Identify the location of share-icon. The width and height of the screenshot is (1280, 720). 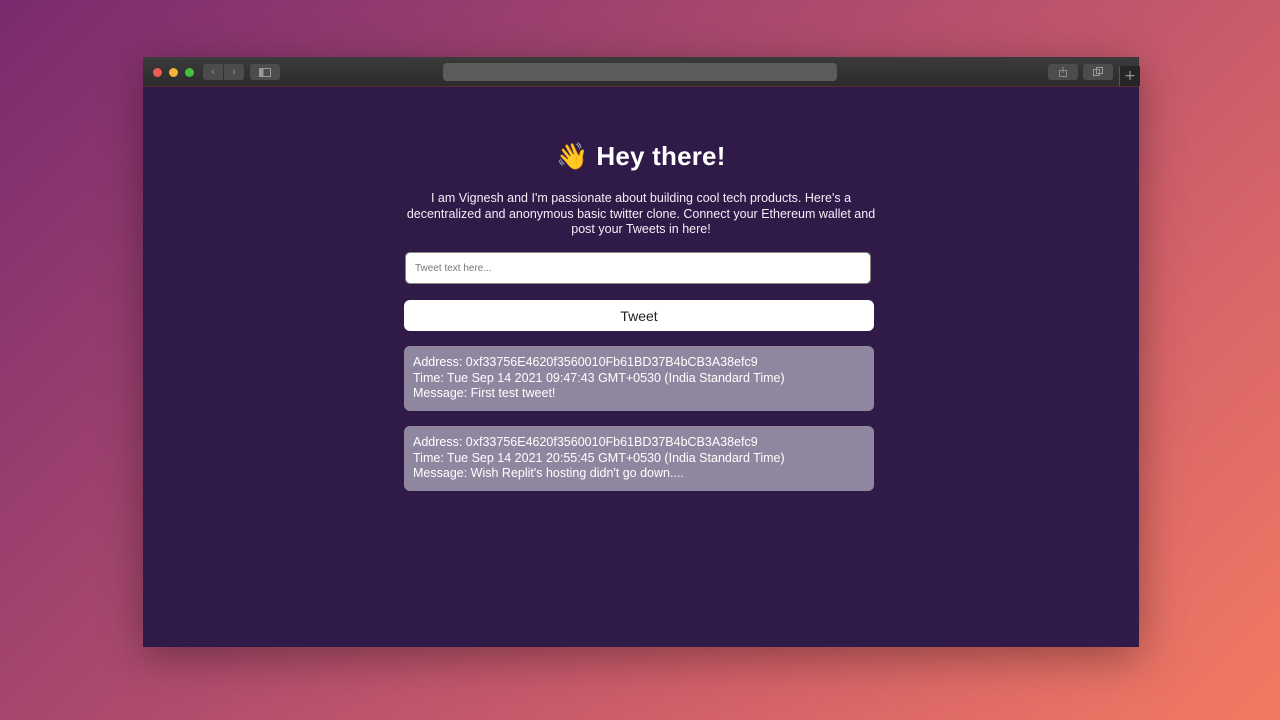
(1063, 72).